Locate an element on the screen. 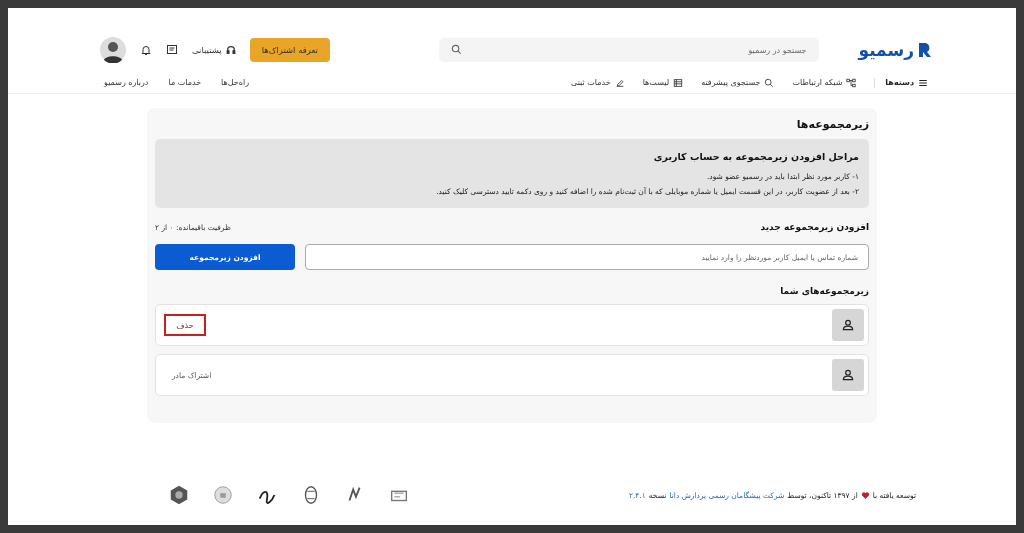 Image resolution: width=1024 pixels, height=533 pixels. pricing-button: تعرفه اشتراک‌ها is located at coordinates (289, 50).